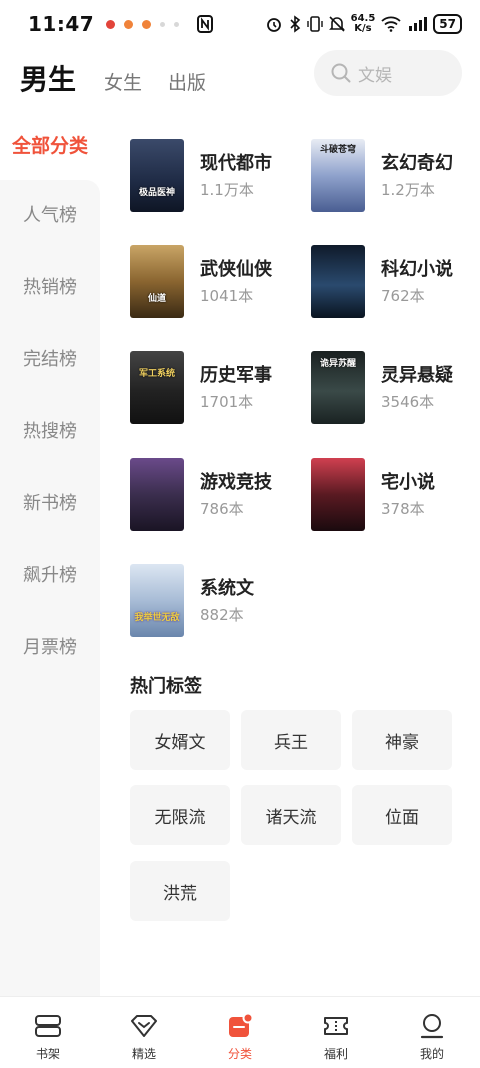 This screenshot has width=480, height=1068. I want to click on cover-title: 诡异苏醒, so click(337, 364).